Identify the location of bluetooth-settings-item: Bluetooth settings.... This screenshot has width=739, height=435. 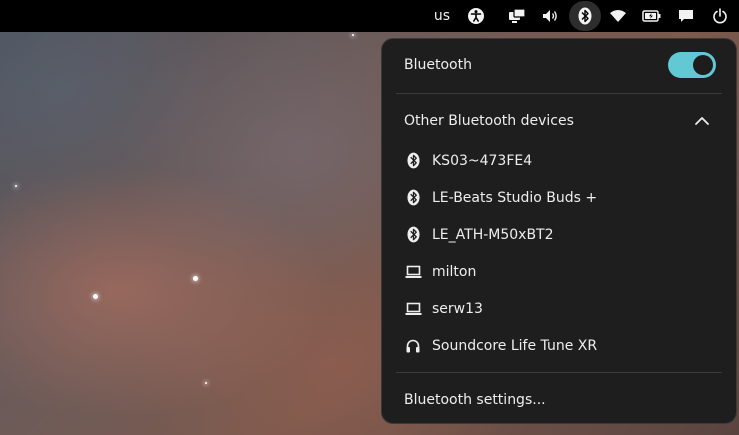
(559, 400).